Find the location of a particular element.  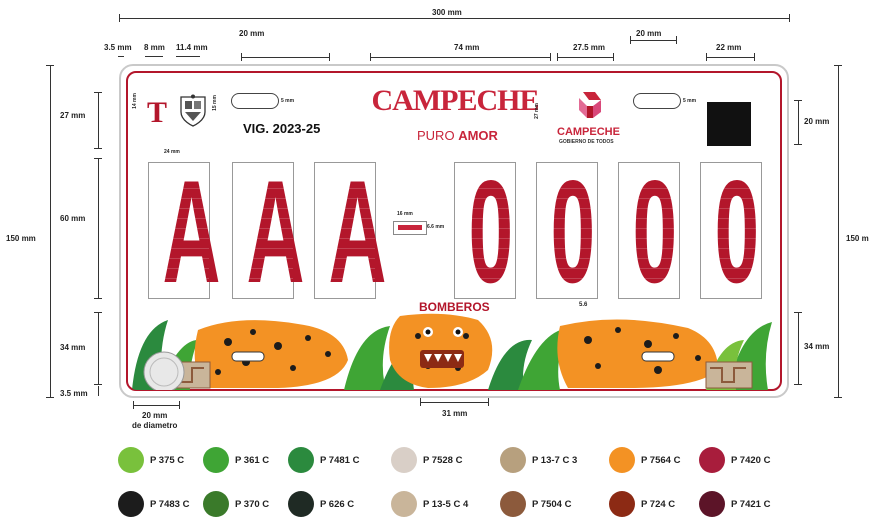

swatch-label: P 7564 C is located at coordinates (660, 460).